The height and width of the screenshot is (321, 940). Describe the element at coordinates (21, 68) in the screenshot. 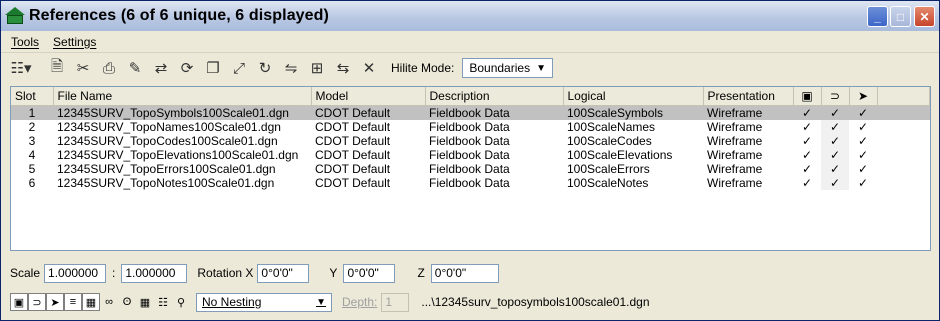

I see `tree-list-icon: ☷▾` at that location.